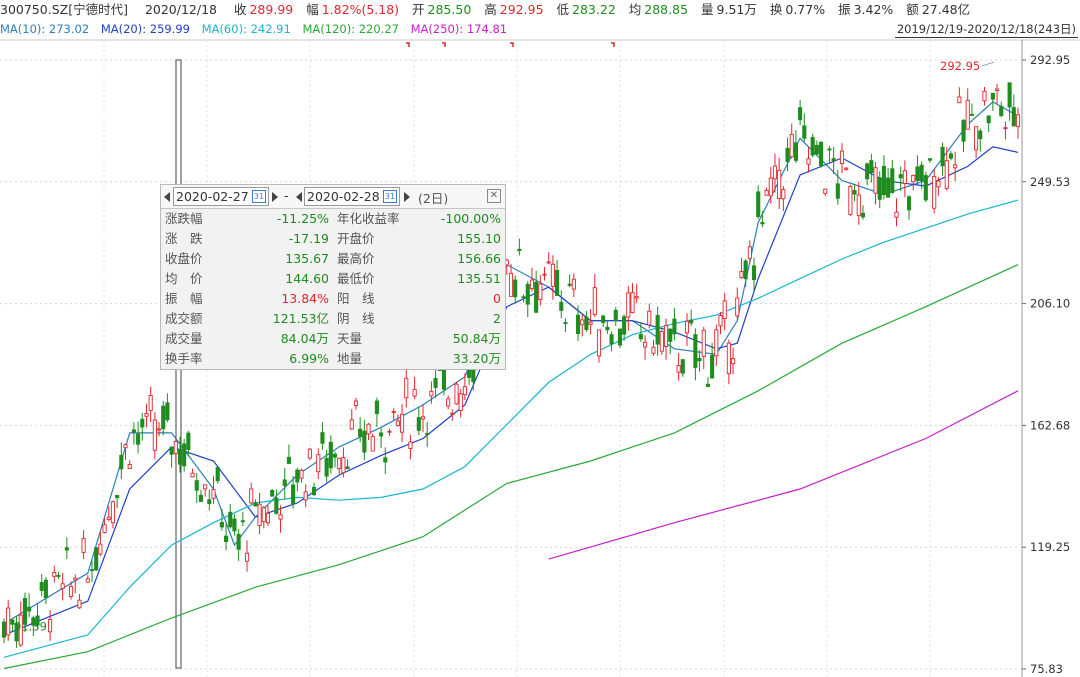 The image size is (1080, 677). Describe the element at coordinates (418, 9) in the screenshot. I see `open-label: 开` at that location.